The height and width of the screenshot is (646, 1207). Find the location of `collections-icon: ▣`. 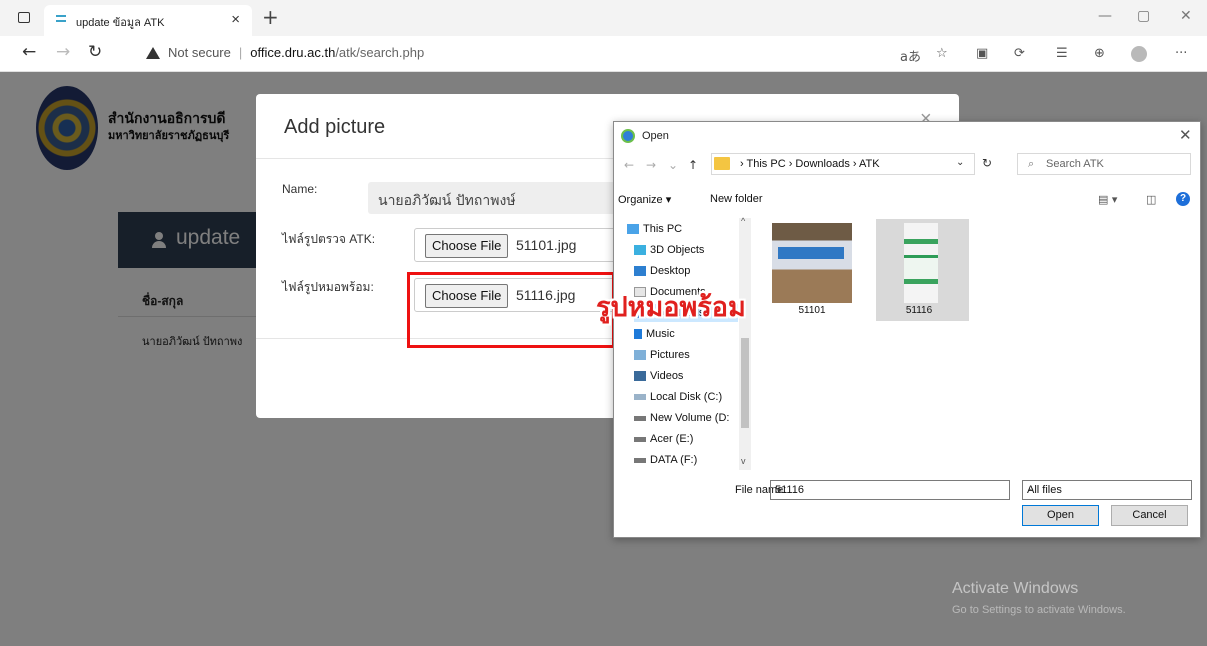

collections-icon: ▣ is located at coordinates (982, 53).